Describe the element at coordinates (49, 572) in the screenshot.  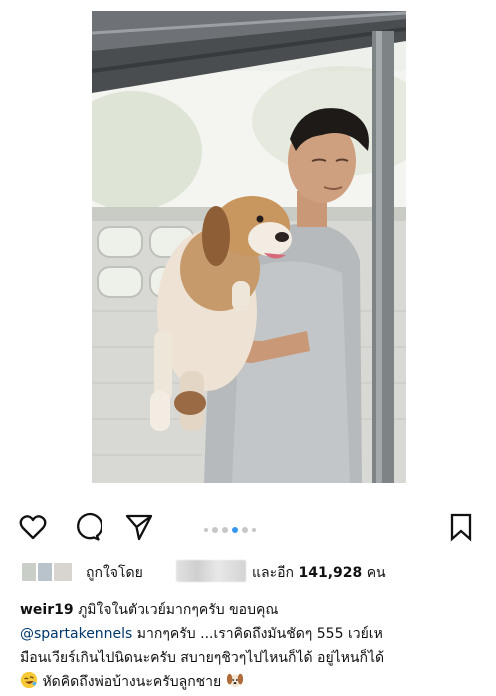
I see `liker-avatars` at that location.